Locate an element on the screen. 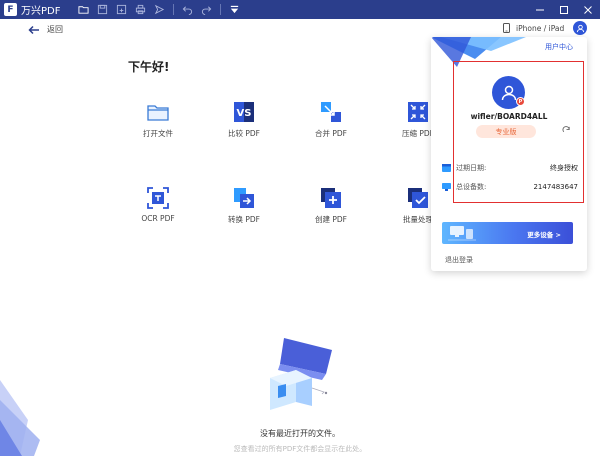 The height and width of the screenshot is (456, 600). tool-create-pdf: 创建 PDF is located at coordinates (331, 205).